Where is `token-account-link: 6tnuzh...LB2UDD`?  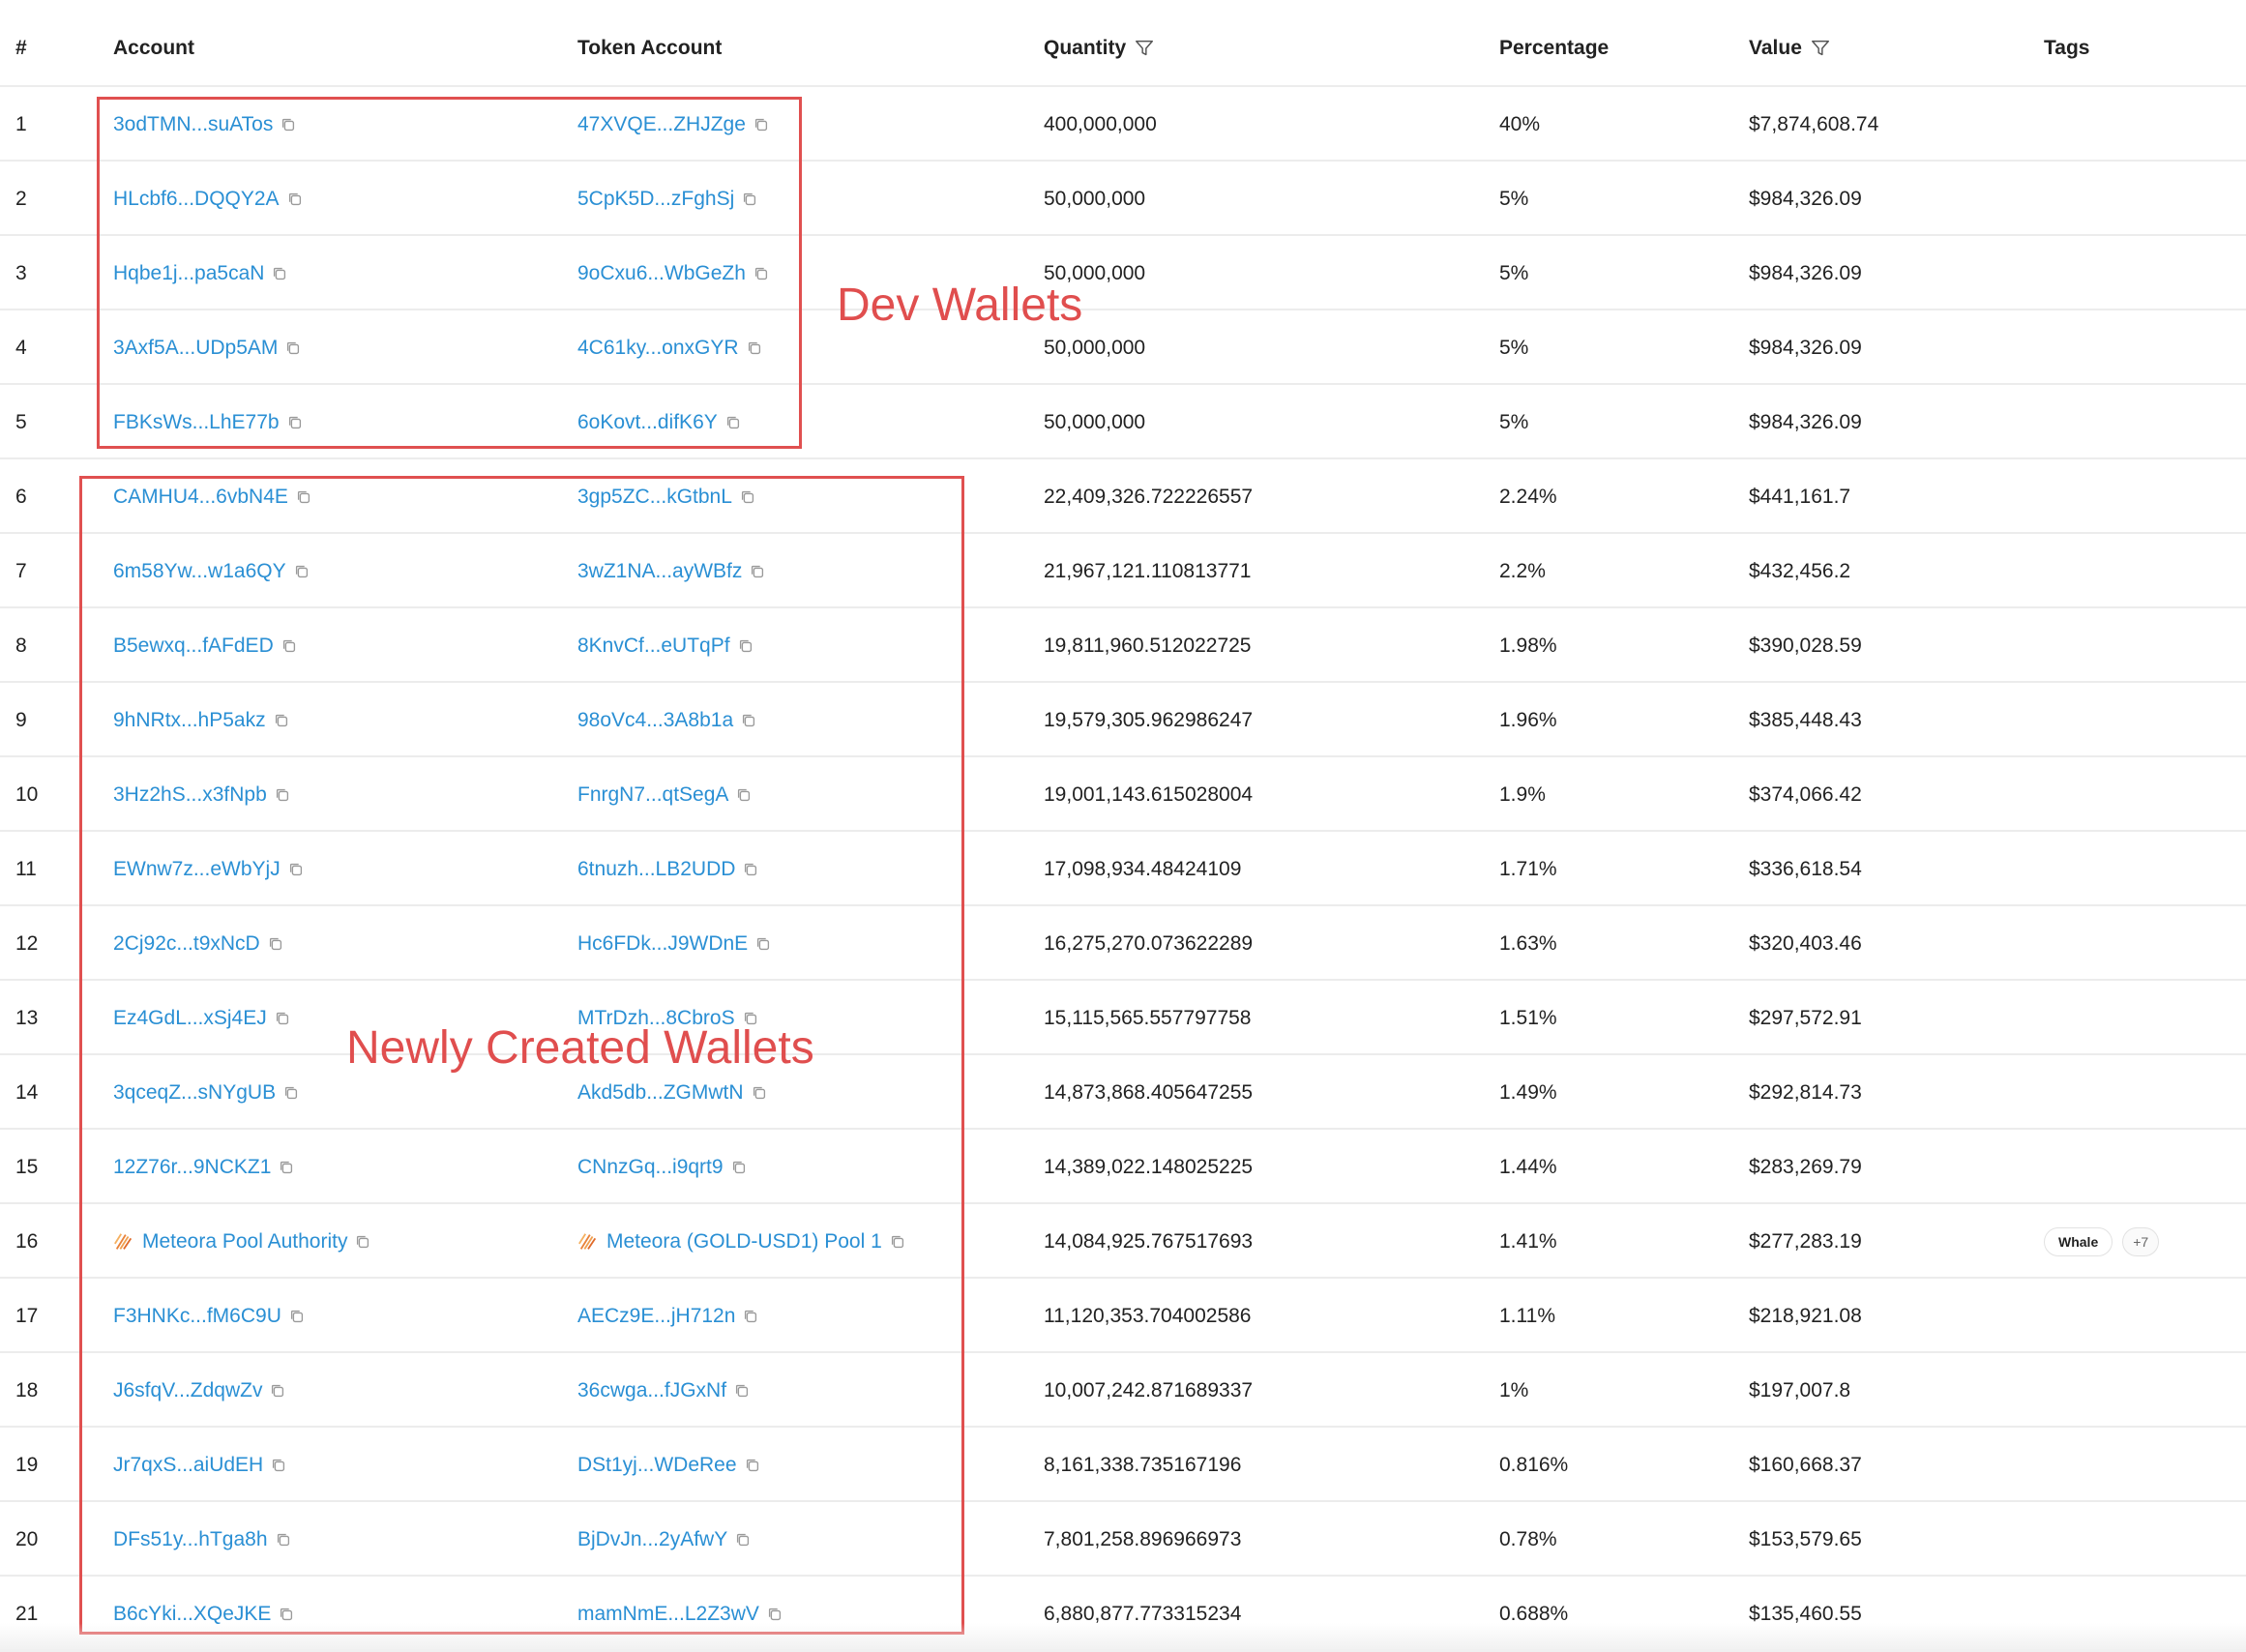 token-account-link: 6tnuzh...LB2UDD is located at coordinates (656, 869).